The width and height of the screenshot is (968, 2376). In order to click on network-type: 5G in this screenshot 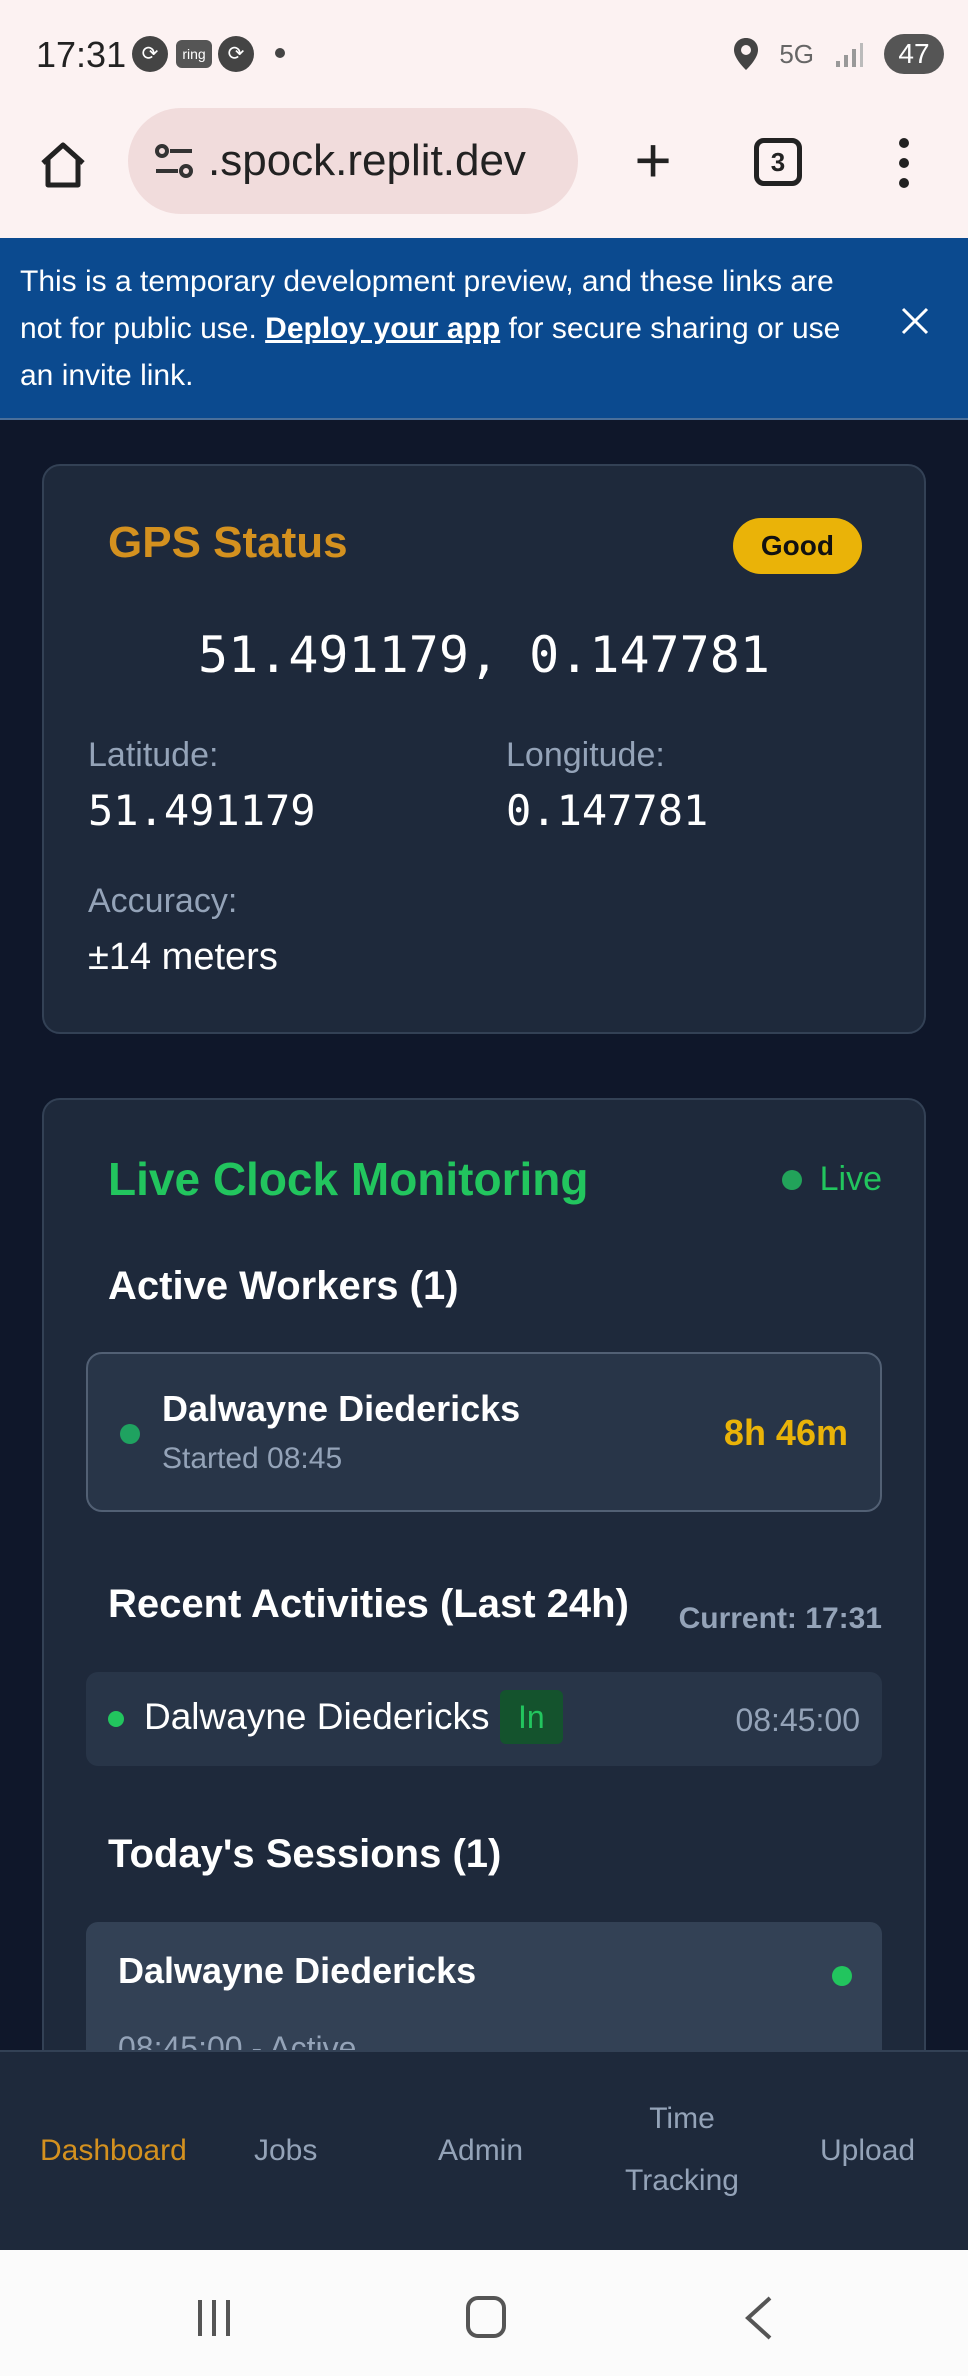, I will do `click(796, 53)`.